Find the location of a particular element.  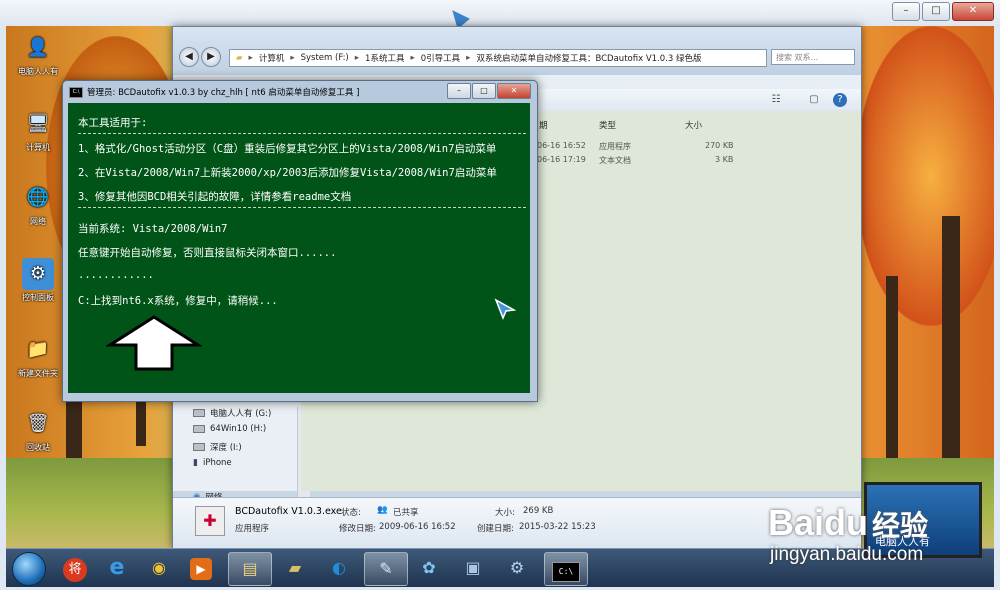

desktop-icon-new-folder: 📁 新建文件夹 is located at coordinates (38, 356).